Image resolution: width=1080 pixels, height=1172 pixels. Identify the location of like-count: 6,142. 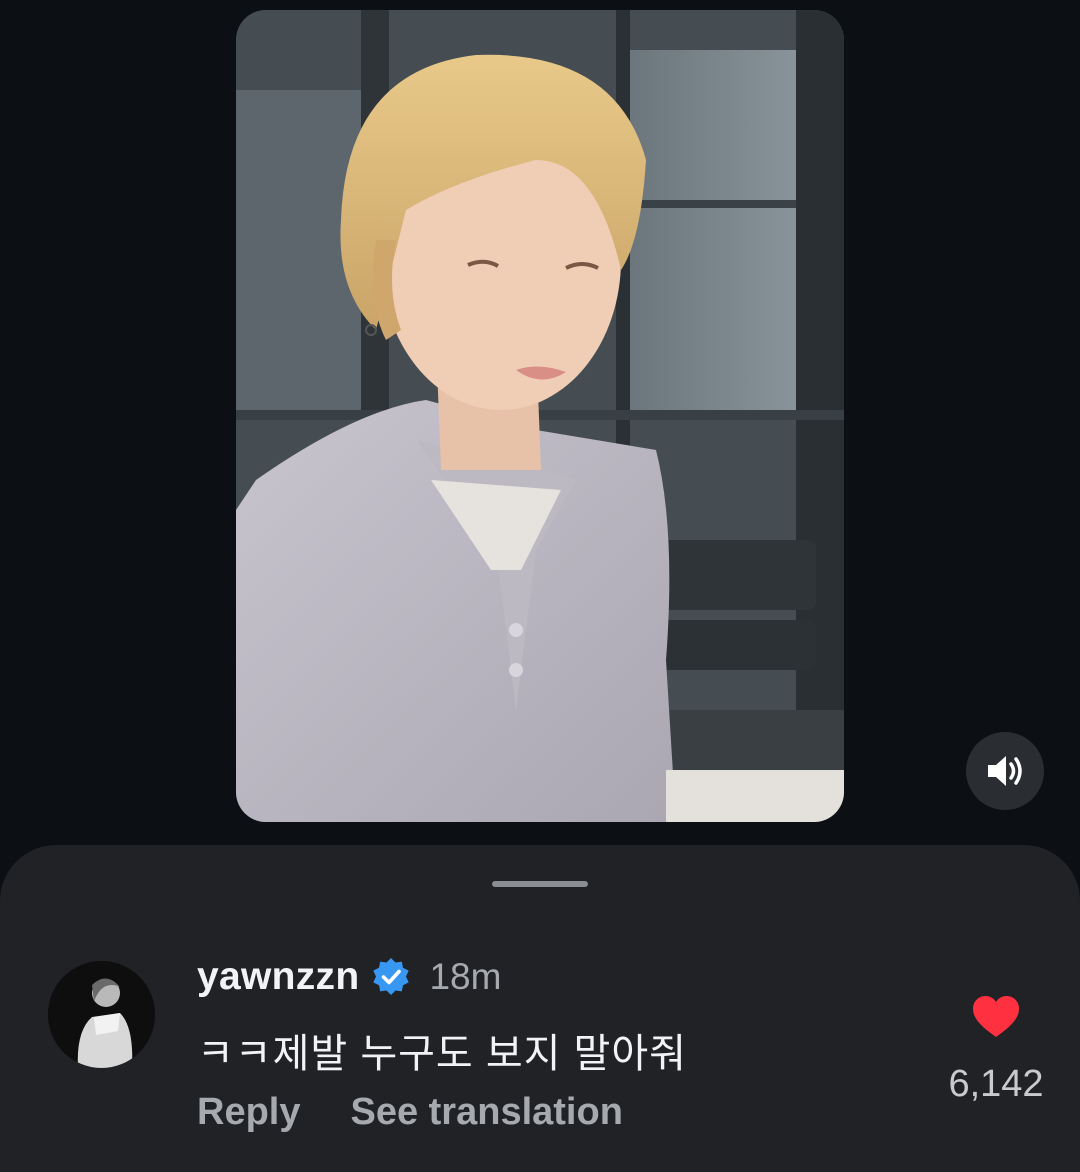
(996, 1084).